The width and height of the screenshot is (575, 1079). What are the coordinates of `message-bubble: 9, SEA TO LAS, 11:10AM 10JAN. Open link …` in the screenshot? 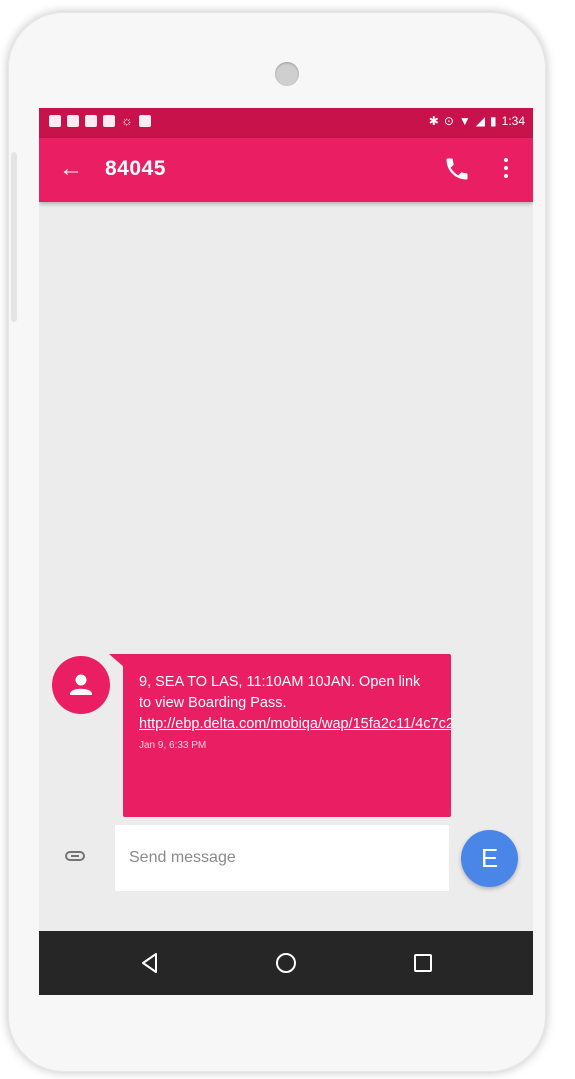 It's located at (287, 735).